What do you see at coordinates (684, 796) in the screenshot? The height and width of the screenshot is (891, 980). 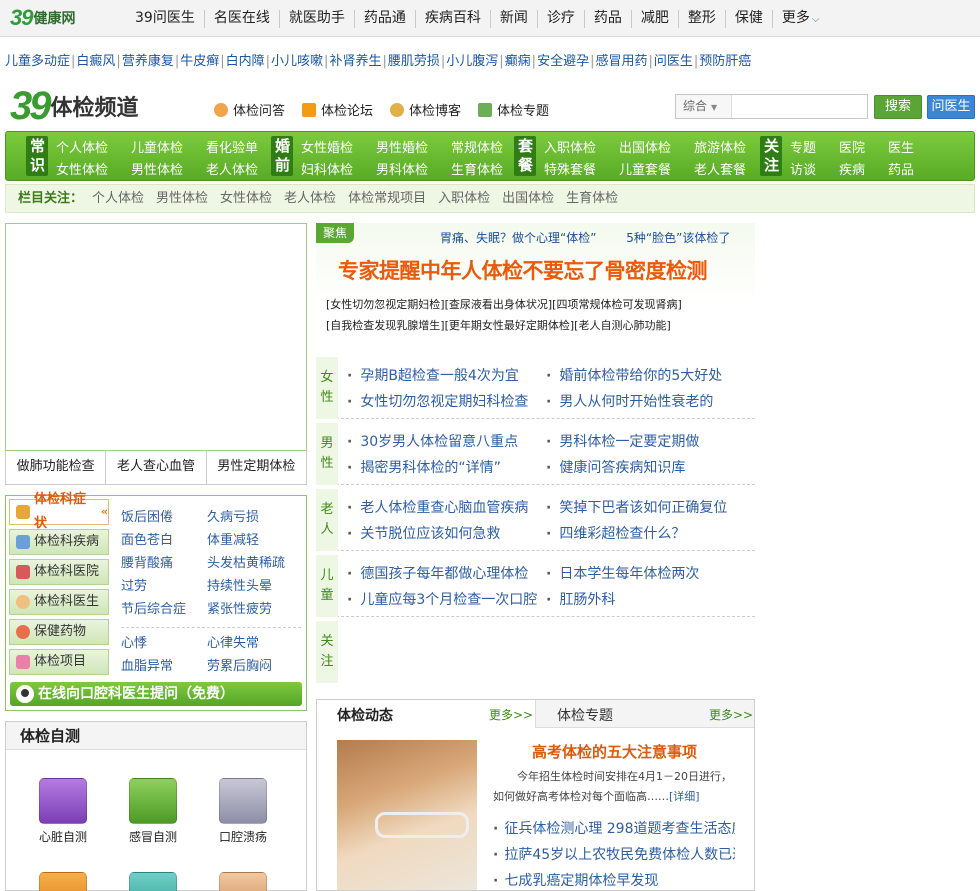 I see `news-detail-link: [详细]` at bounding box center [684, 796].